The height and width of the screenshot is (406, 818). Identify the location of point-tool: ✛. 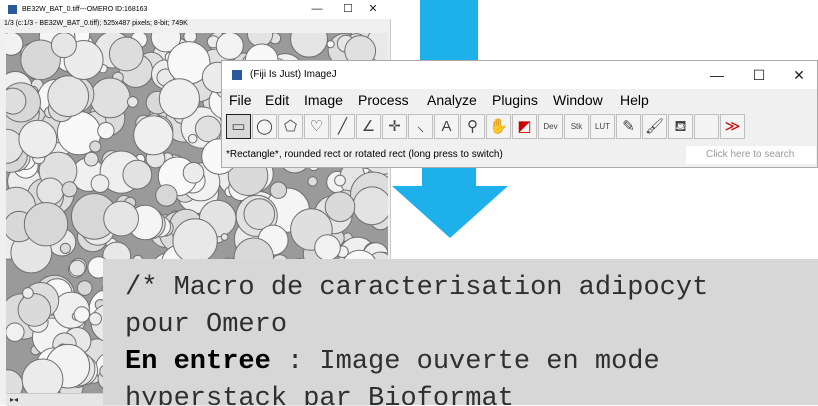
(394, 126).